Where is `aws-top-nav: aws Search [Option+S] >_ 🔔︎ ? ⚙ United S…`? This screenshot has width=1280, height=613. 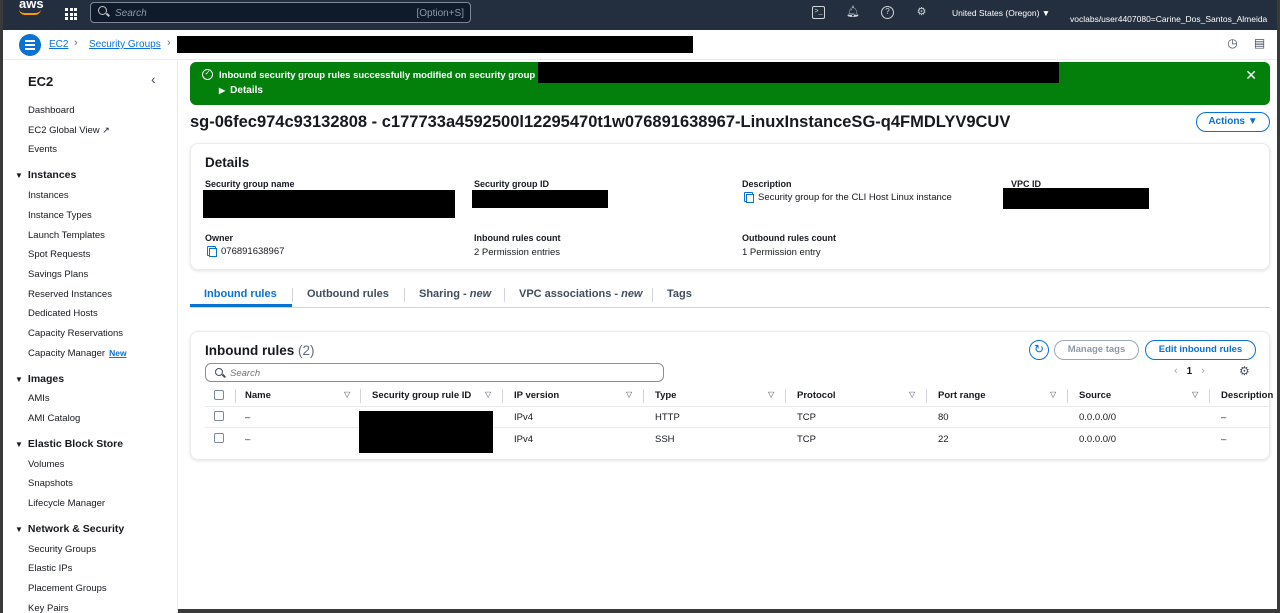
aws-top-nav: aws Search [Option+S] >_ 🔔︎ ? ⚙ United S… is located at coordinates (640, 15).